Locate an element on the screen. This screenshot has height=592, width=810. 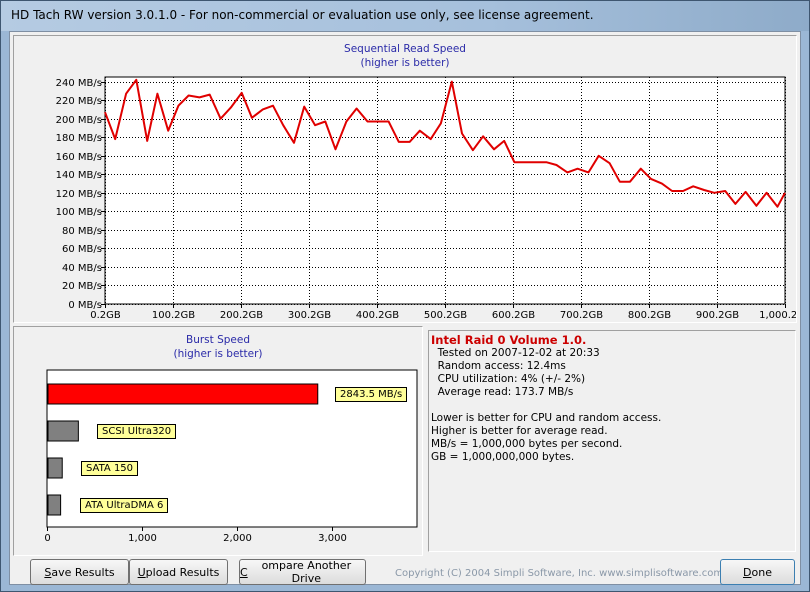
x-tick-label: 0.2GB is located at coordinates (105, 315).